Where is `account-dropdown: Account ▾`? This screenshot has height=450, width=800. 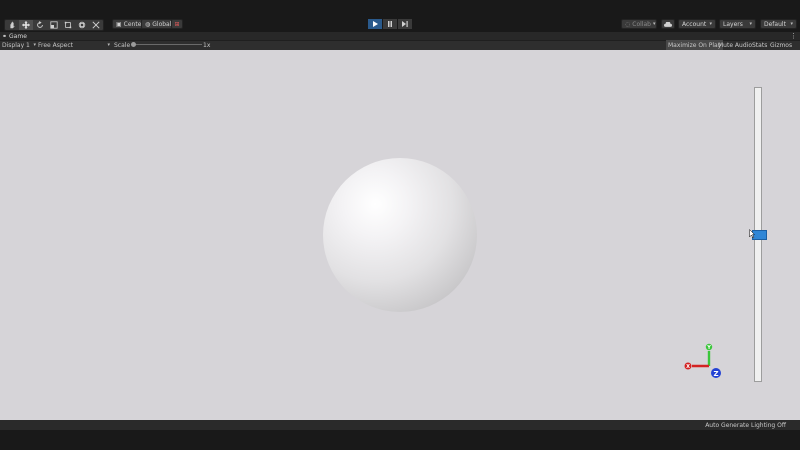
account-dropdown: Account ▾ is located at coordinates (697, 24).